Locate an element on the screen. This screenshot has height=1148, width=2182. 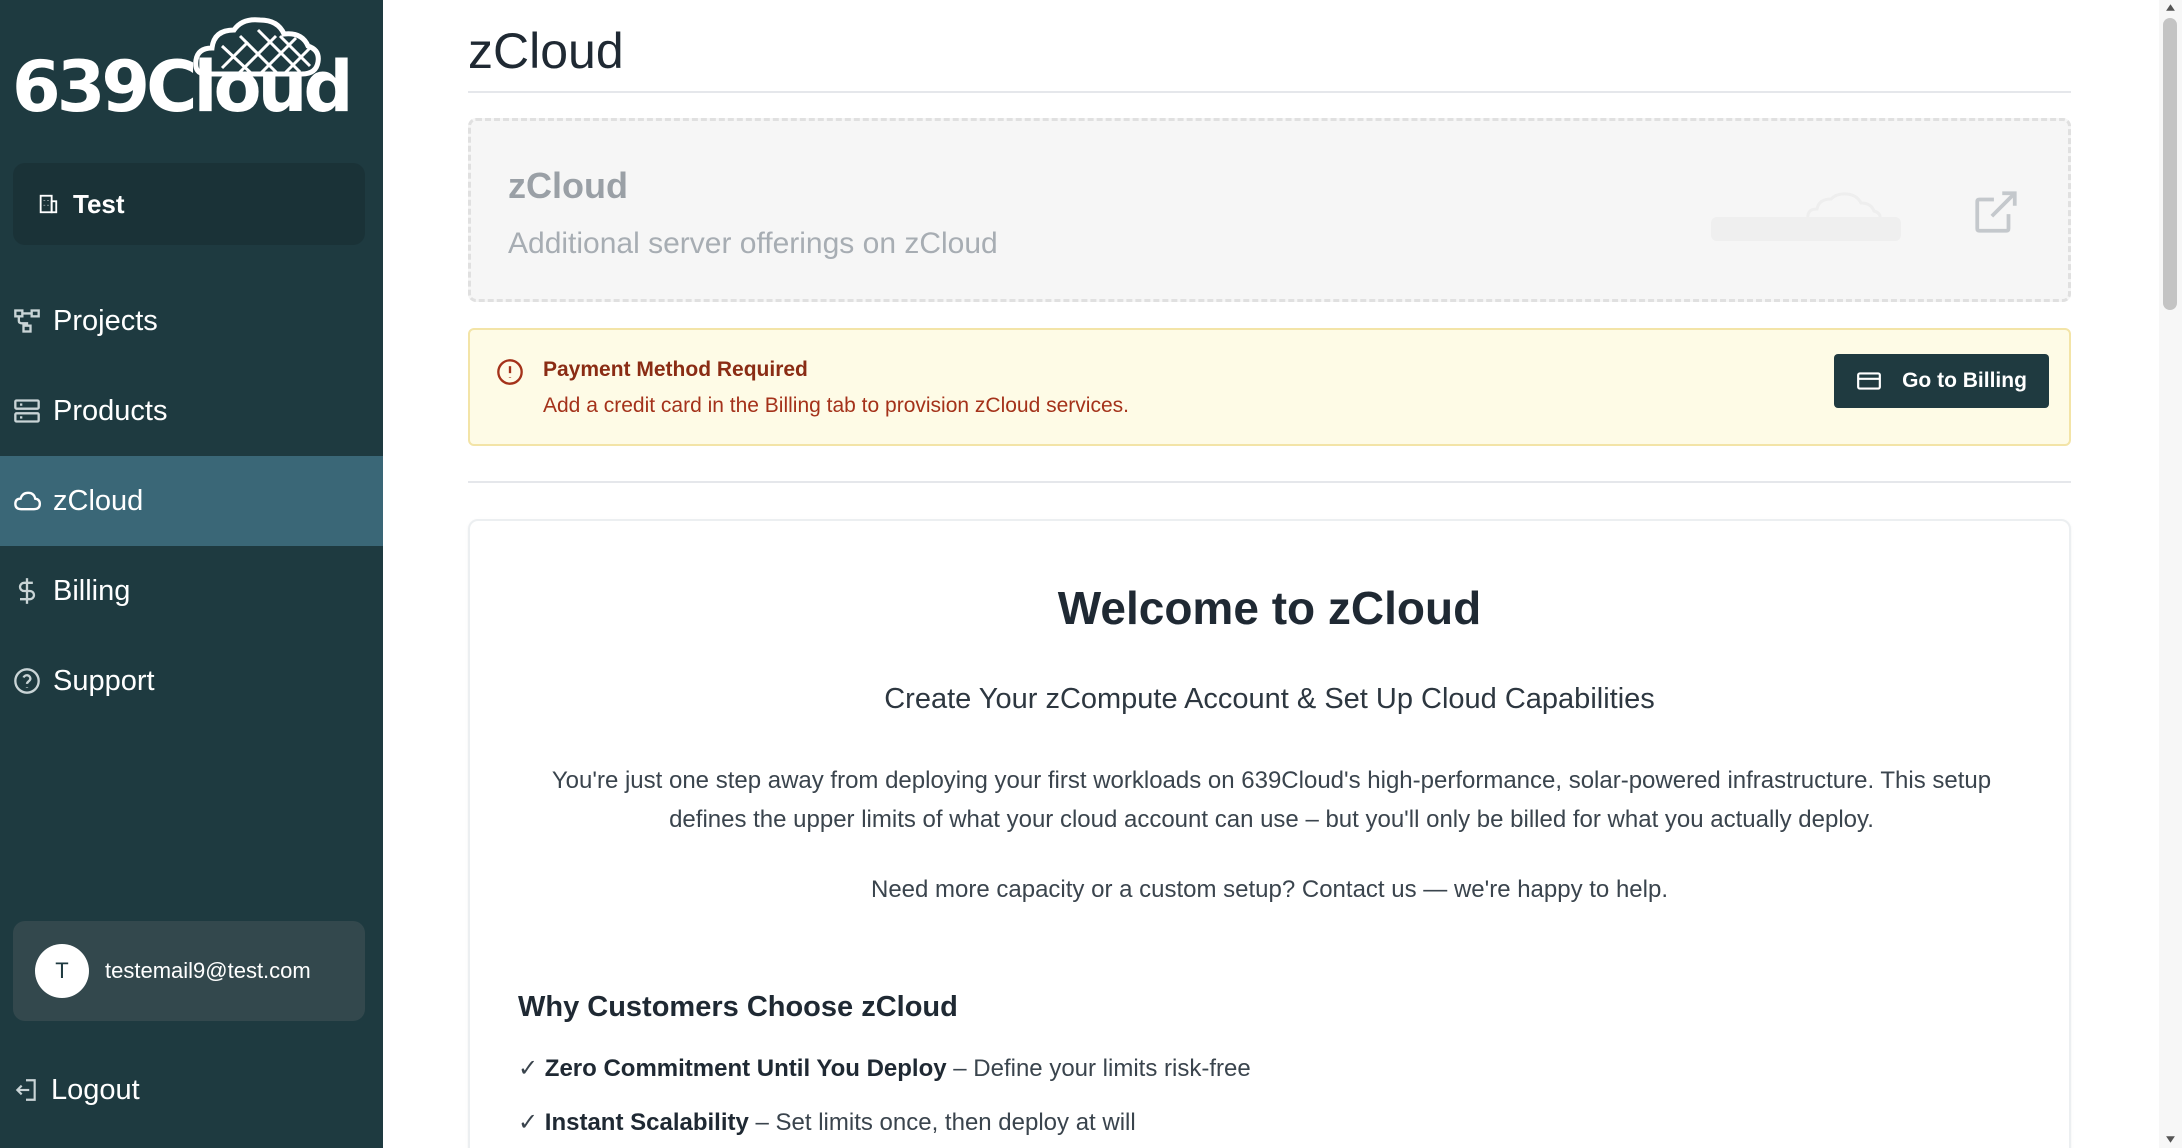
sidebar-item-zcloud: zCloud is located at coordinates (191, 501).